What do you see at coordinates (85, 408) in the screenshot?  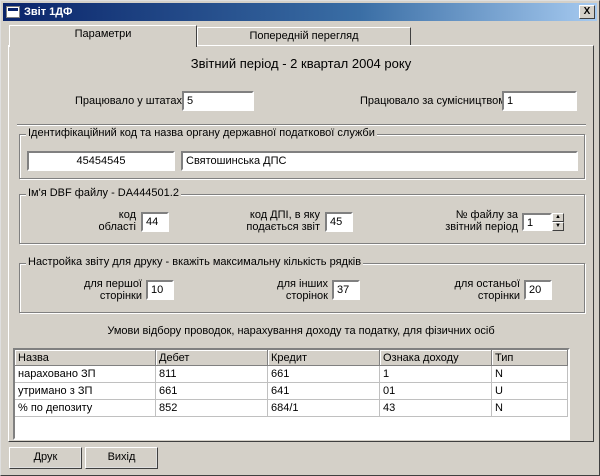 I see `cell-name: % по депозиту` at bounding box center [85, 408].